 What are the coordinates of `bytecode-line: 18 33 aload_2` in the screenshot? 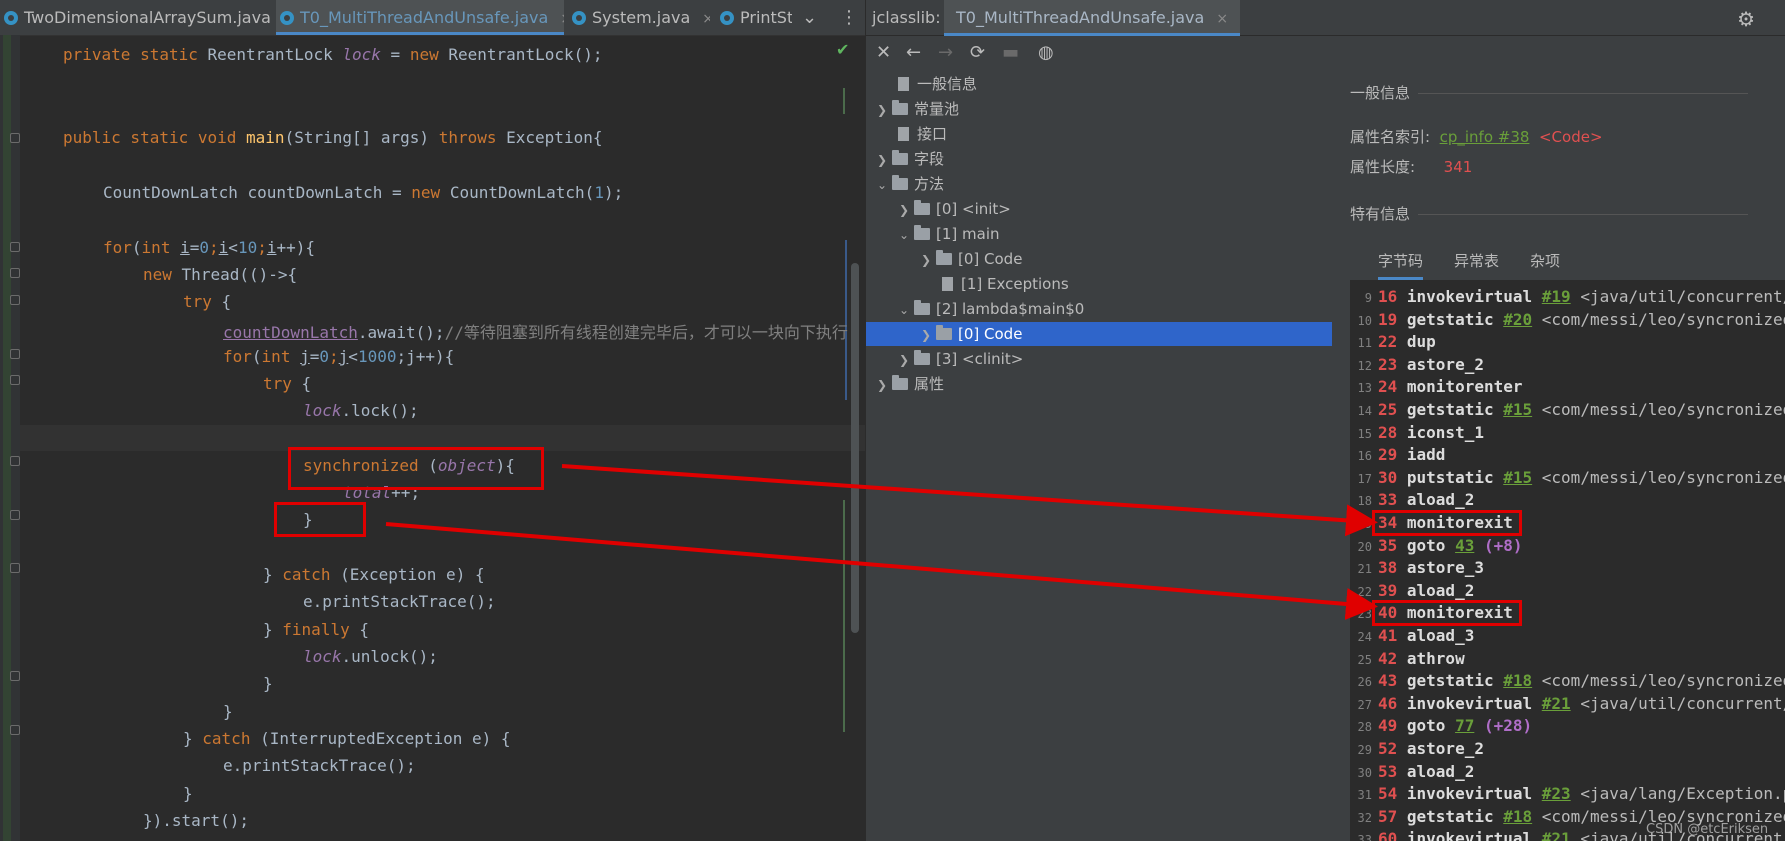 It's located at (1412, 500).